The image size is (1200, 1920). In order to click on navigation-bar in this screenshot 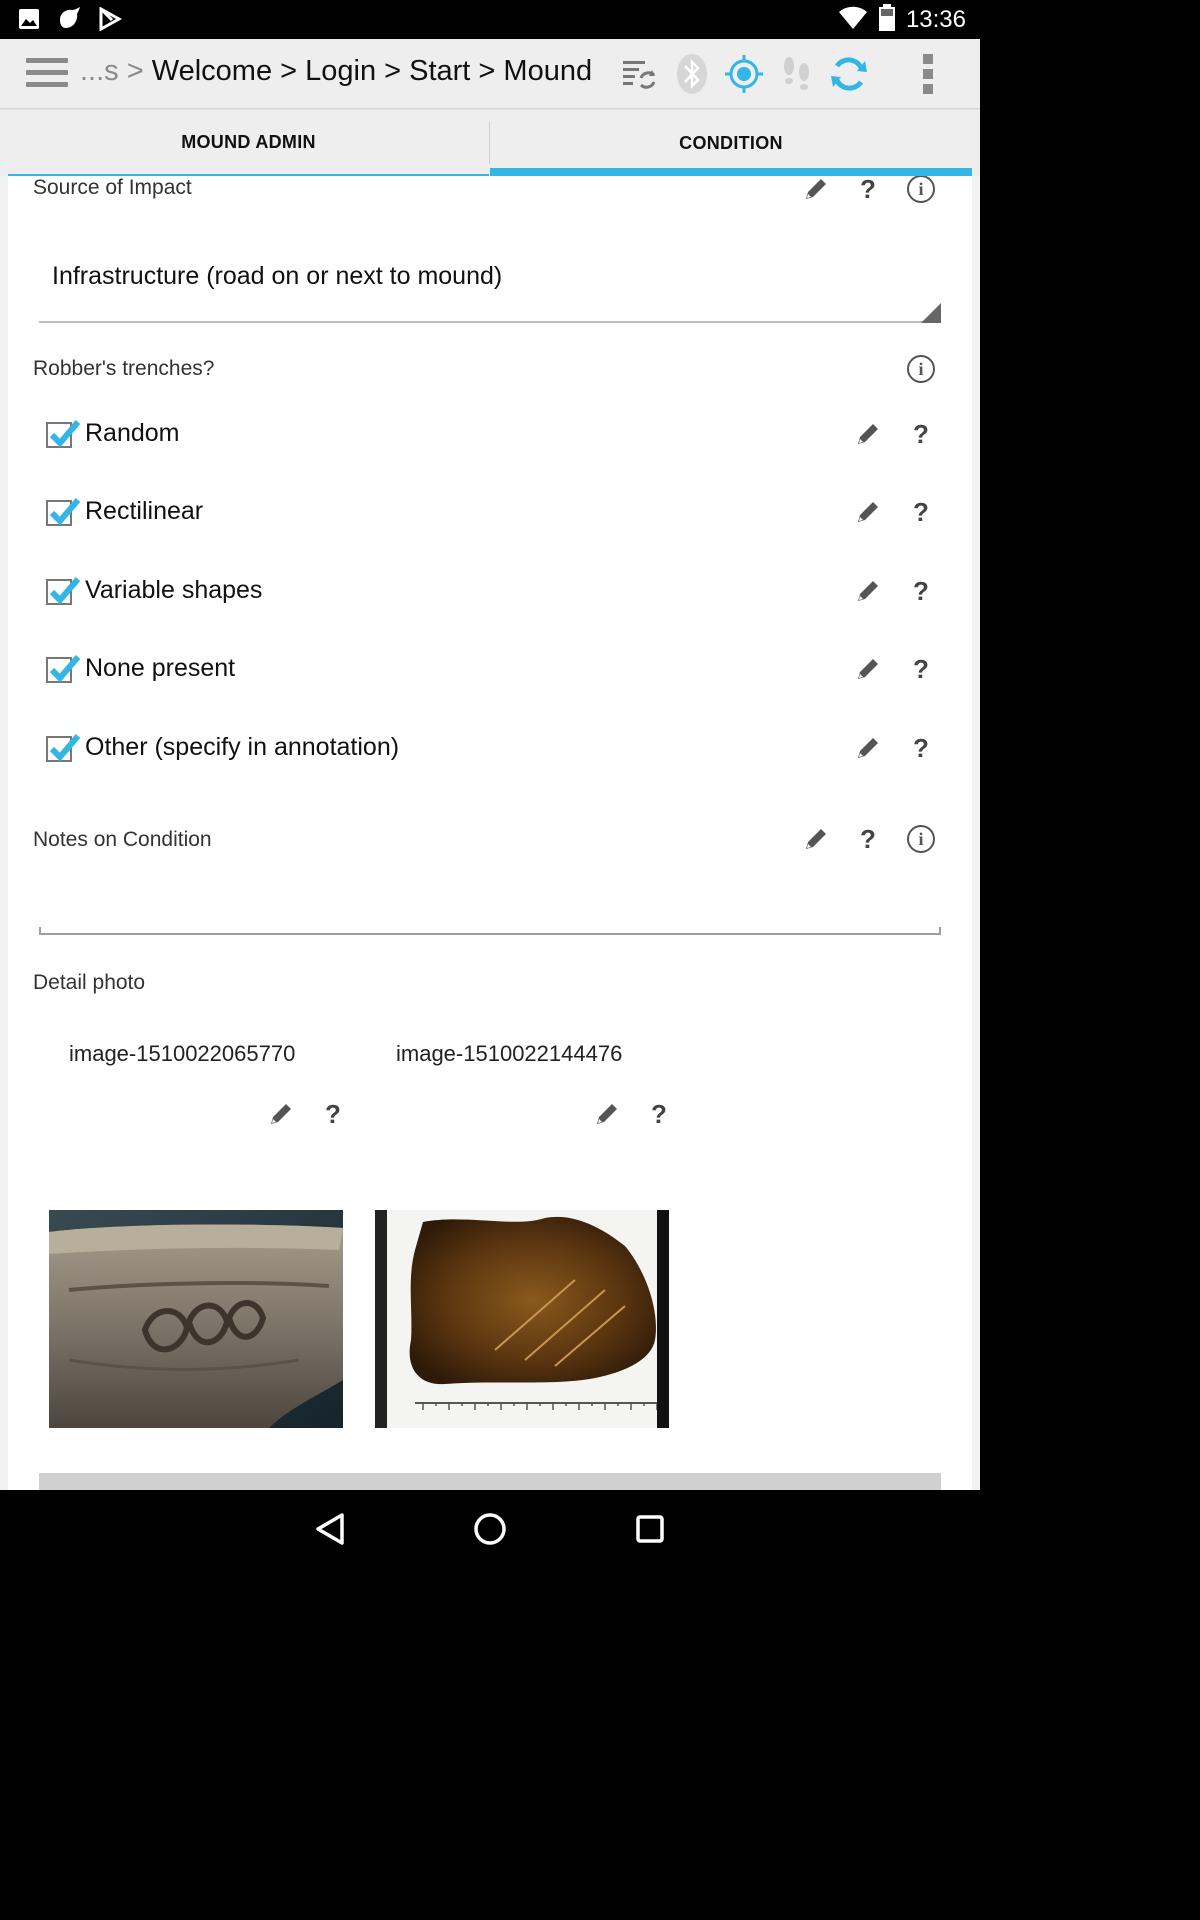, I will do `click(490, 1529)`.